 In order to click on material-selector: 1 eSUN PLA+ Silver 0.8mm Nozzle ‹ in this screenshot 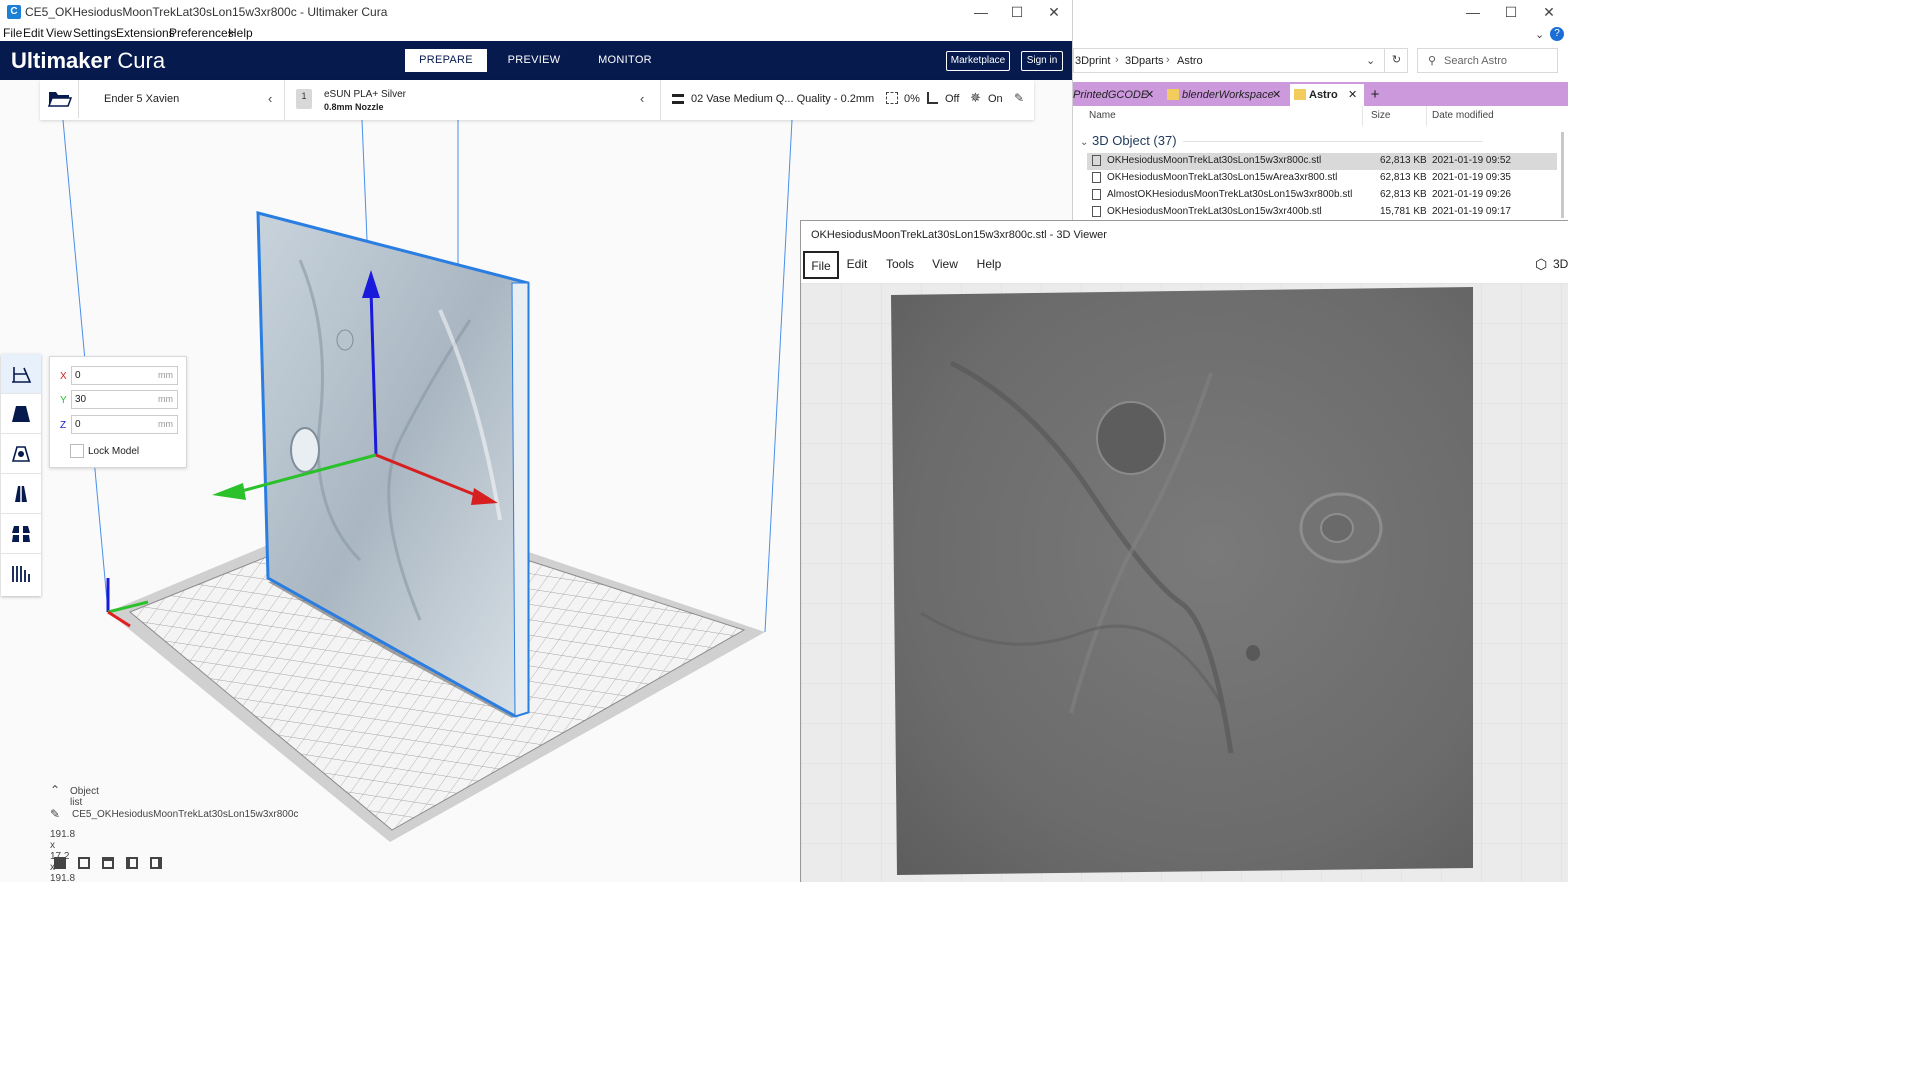, I will do `click(473, 100)`.